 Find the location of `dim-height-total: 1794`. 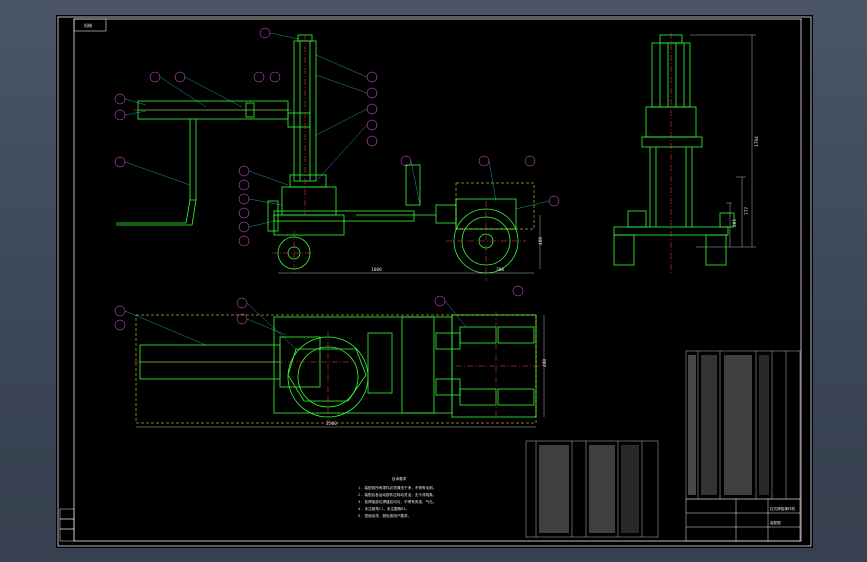

dim-height-total: 1794 is located at coordinates (757, 141).